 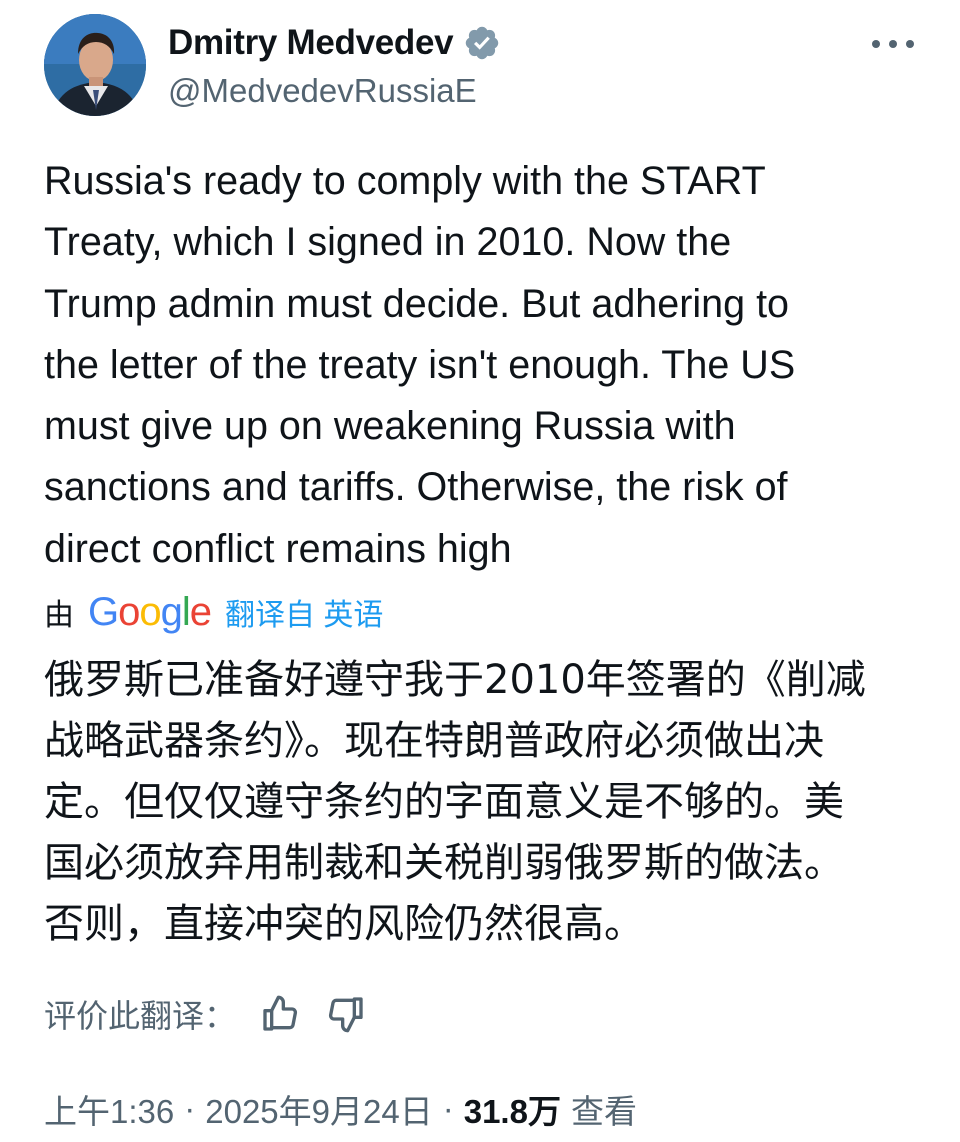 I want to click on author-names: Dmitry Medvedev @MedvedevRussiaE, so click(x=334, y=65).